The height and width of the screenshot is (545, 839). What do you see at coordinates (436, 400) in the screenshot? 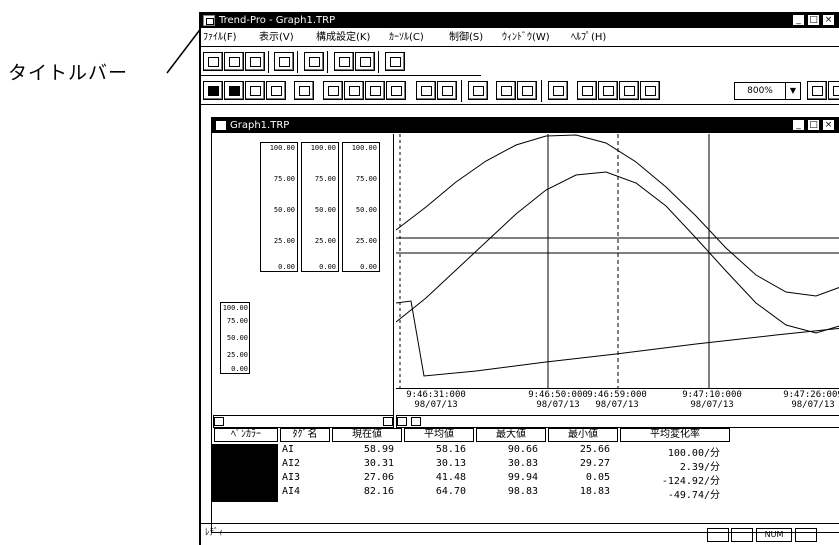
I see `time-label: 9:46:31:000 98/07/13` at bounding box center [436, 400].